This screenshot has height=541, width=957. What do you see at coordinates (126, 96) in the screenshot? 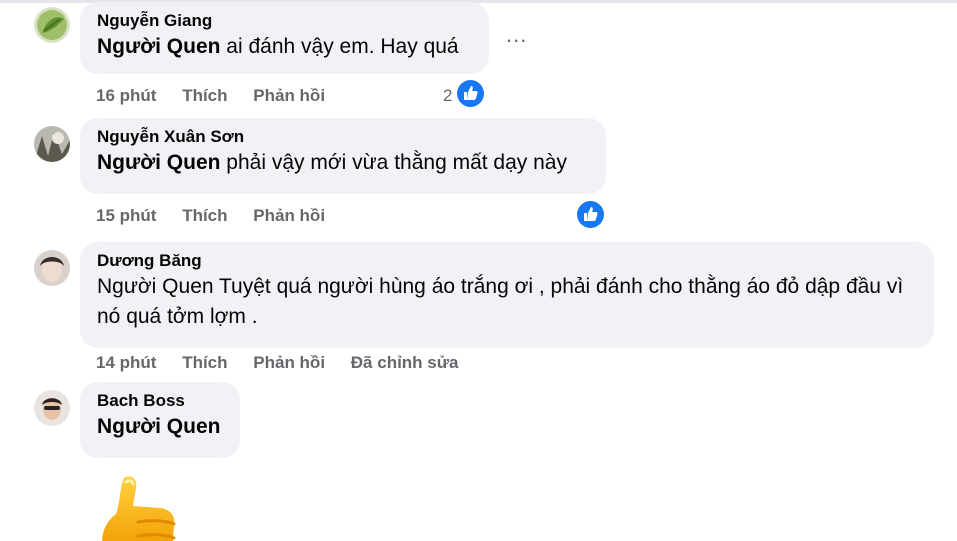
I see `comment-time: 16 phút` at bounding box center [126, 96].